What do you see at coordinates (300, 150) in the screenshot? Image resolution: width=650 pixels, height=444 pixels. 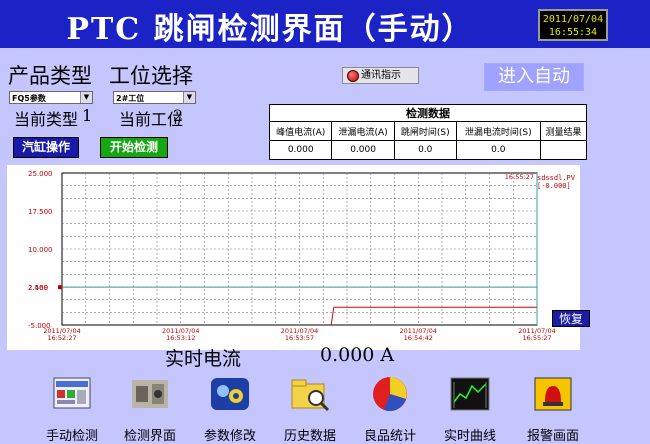 I see `peak-current-value: 0.000` at bounding box center [300, 150].